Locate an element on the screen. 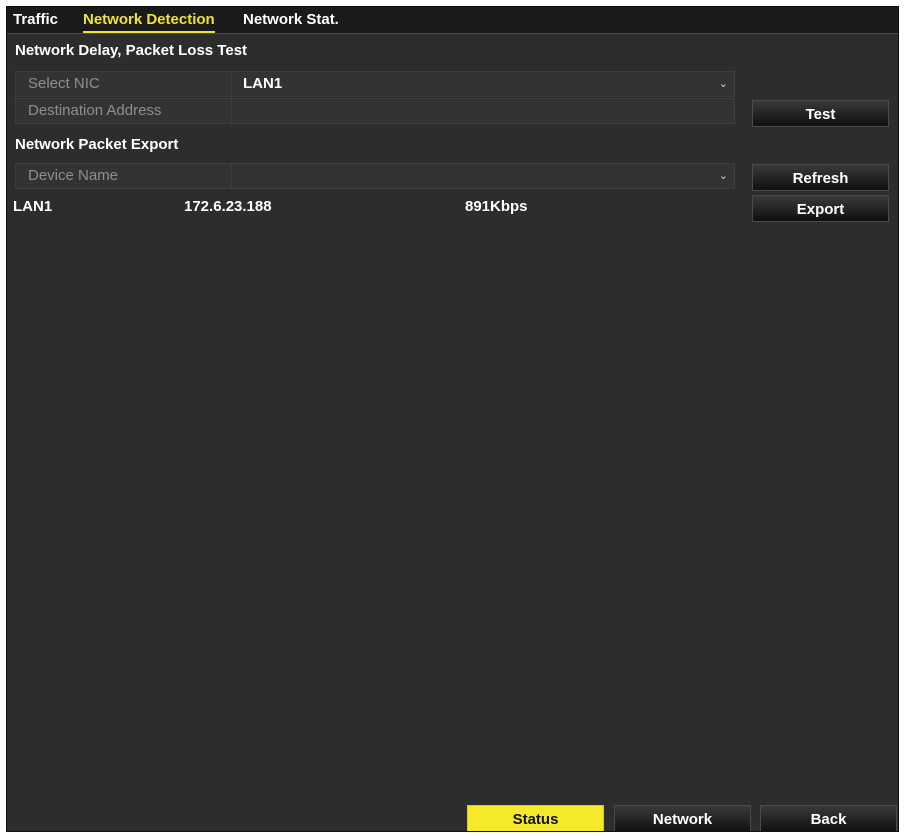 Image resolution: width=904 pixels, height=836 pixels. tab-network-stat: Network Stat. is located at coordinates (291, 21).